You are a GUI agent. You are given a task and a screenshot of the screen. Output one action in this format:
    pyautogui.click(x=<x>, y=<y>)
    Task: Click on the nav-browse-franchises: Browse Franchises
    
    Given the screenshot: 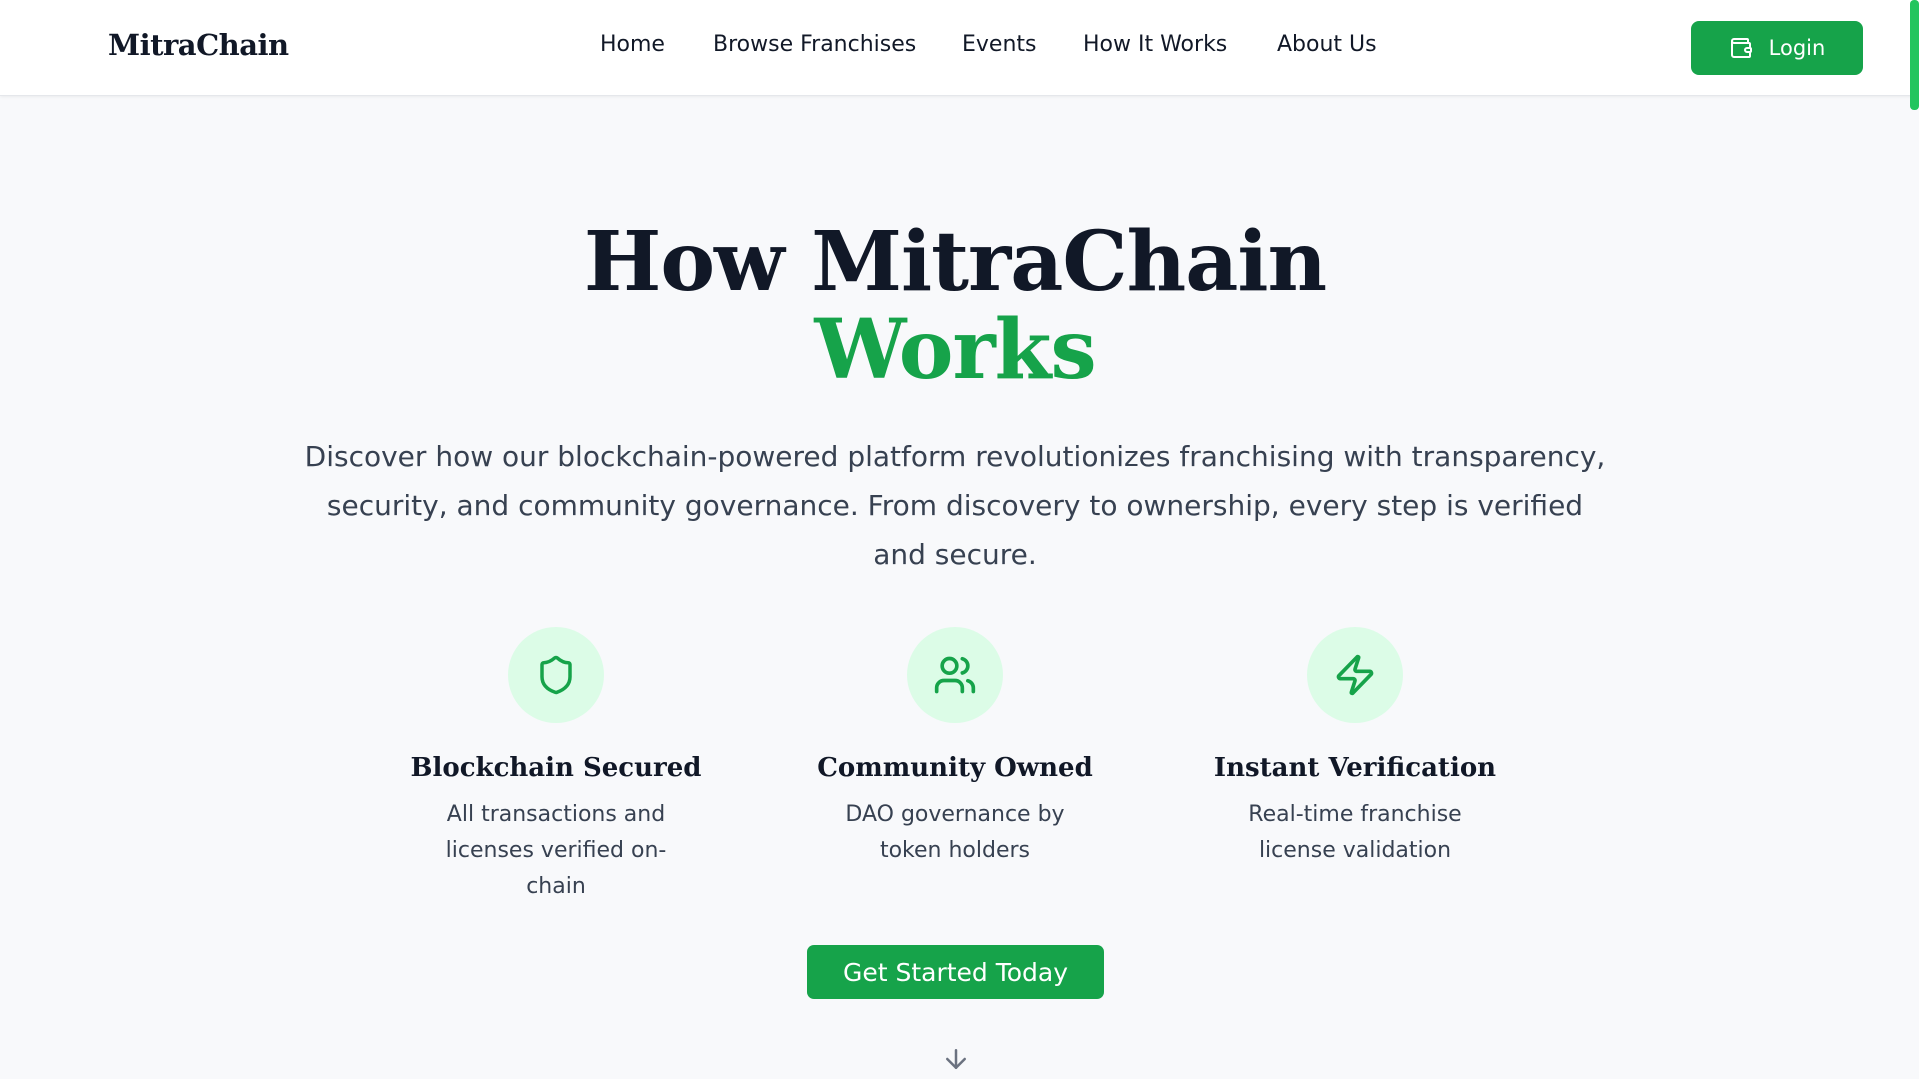 What is the action you would take?
    pyautogui.click(x=814, y=44)
    